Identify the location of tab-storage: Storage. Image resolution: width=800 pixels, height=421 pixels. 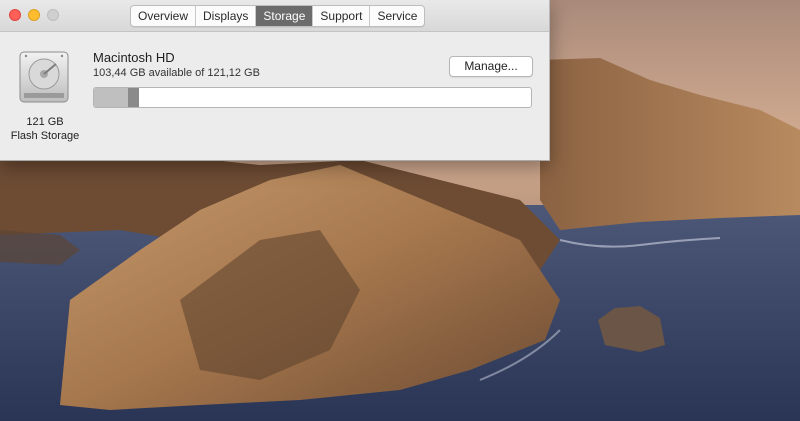
(285, 16).